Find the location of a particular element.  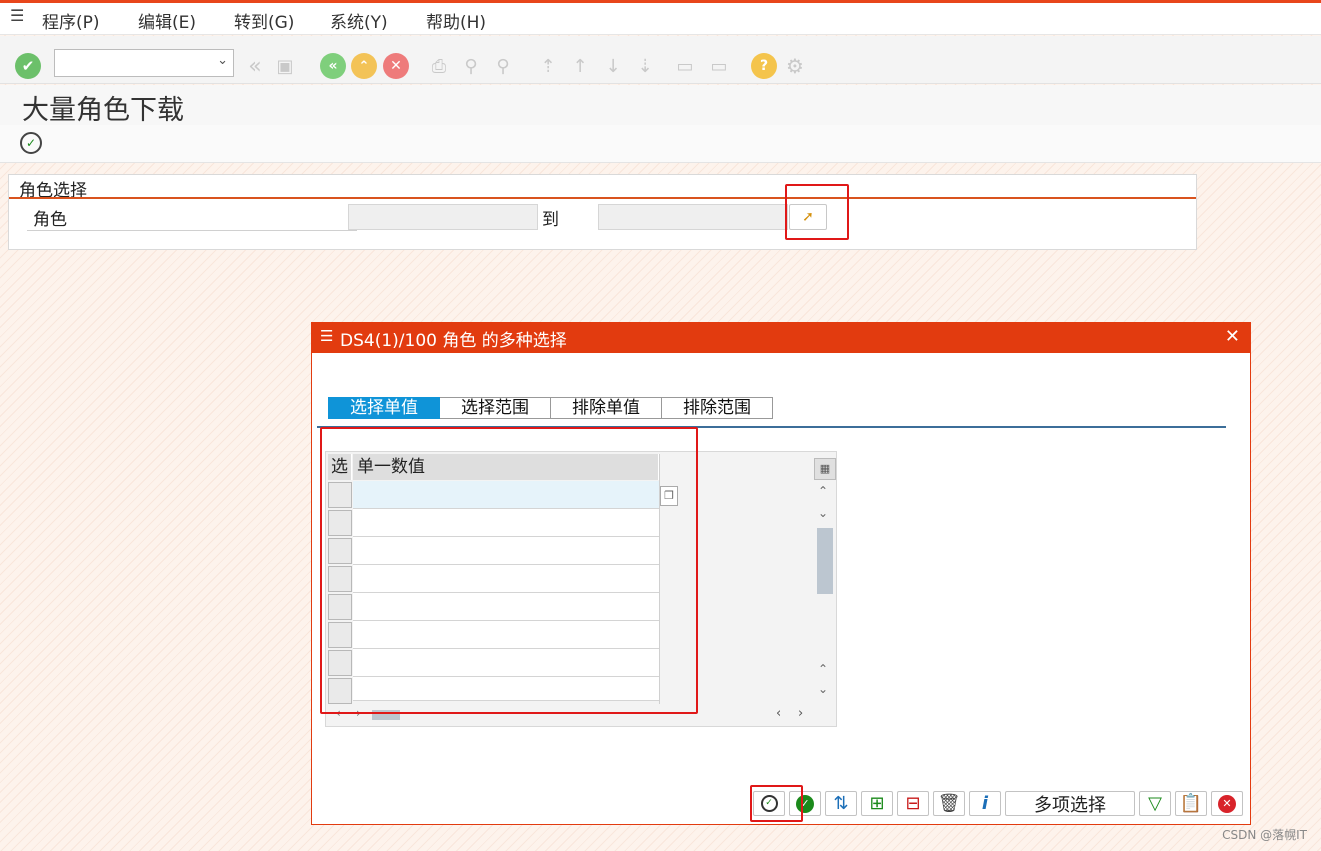

menu-help: 帮助(H) is located at coordinates (456, 20).